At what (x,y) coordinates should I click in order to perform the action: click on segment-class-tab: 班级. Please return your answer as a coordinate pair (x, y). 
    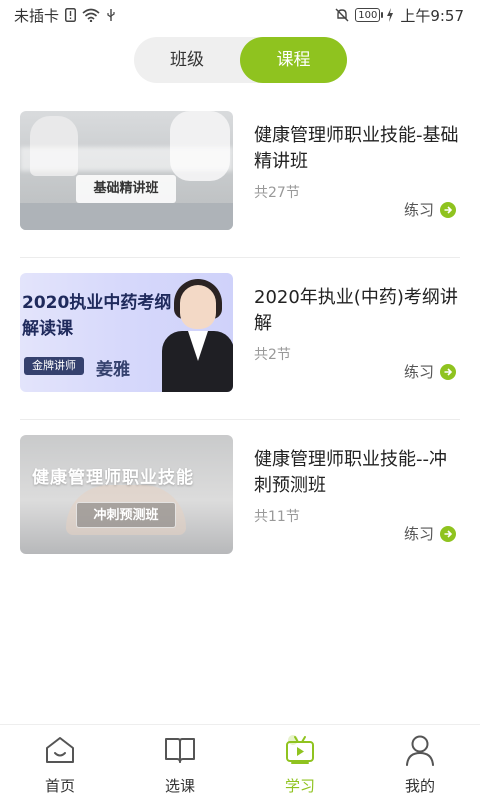
    Looking at the image, I should click on (187, 60).